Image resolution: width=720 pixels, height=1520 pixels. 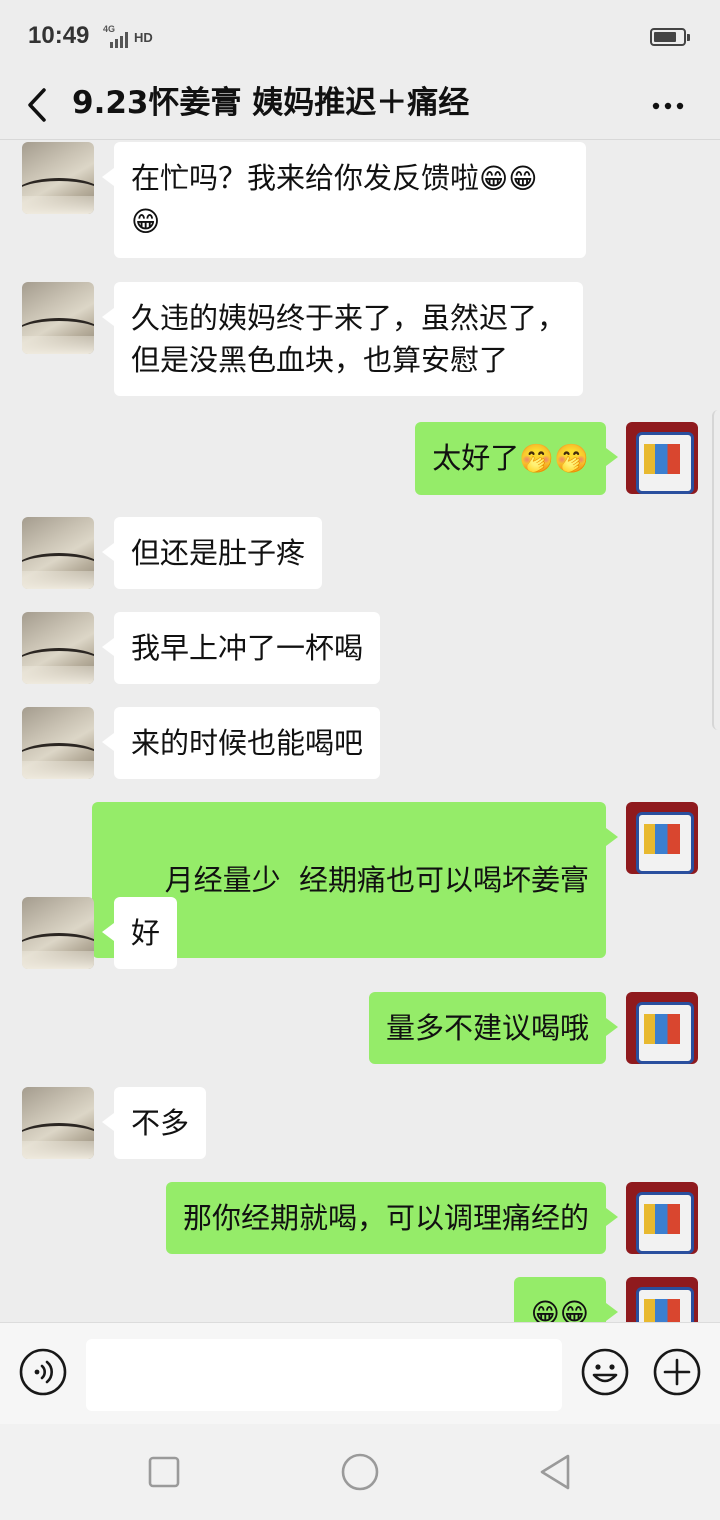 What do you see at coordinates (247, 648) in the screenshot?
I see `message-text: 我早上冲了一杯喝` at bounding box center [247, 648].